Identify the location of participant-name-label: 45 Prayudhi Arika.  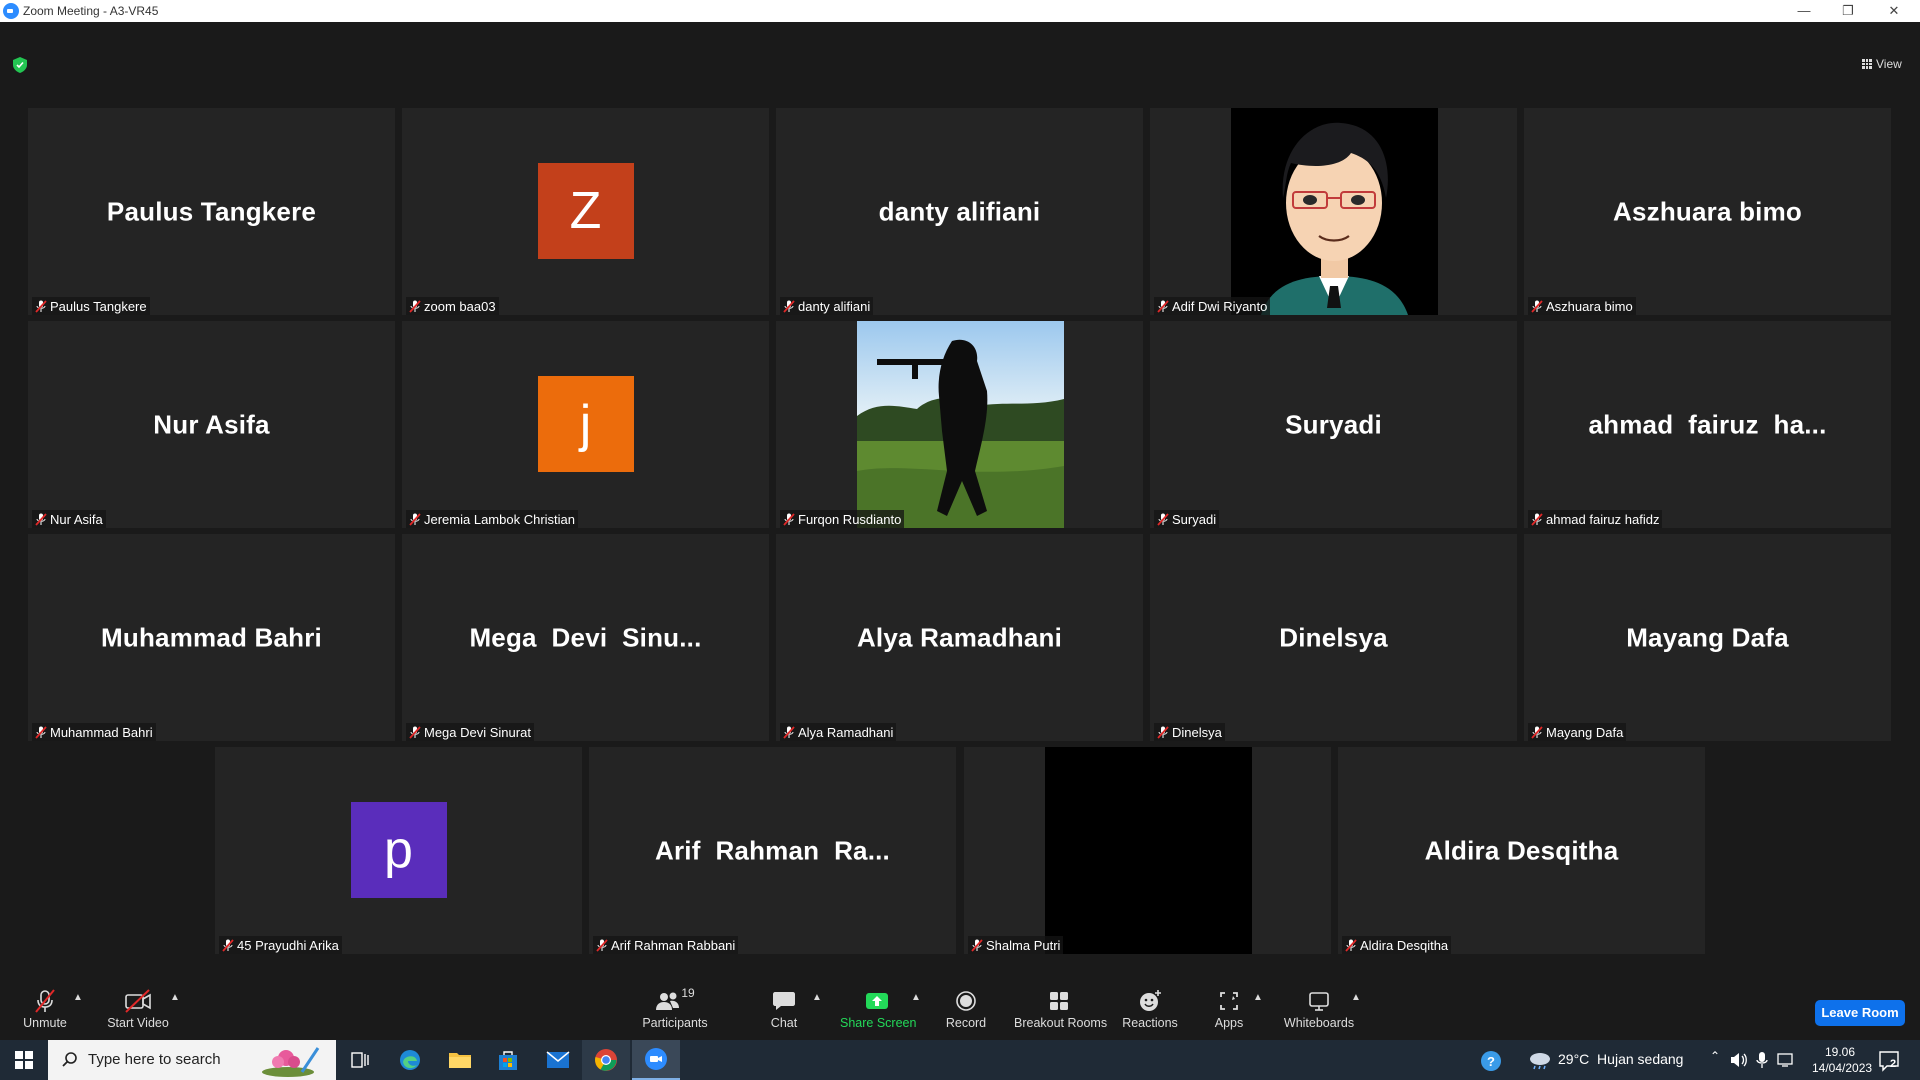
(280, 945).